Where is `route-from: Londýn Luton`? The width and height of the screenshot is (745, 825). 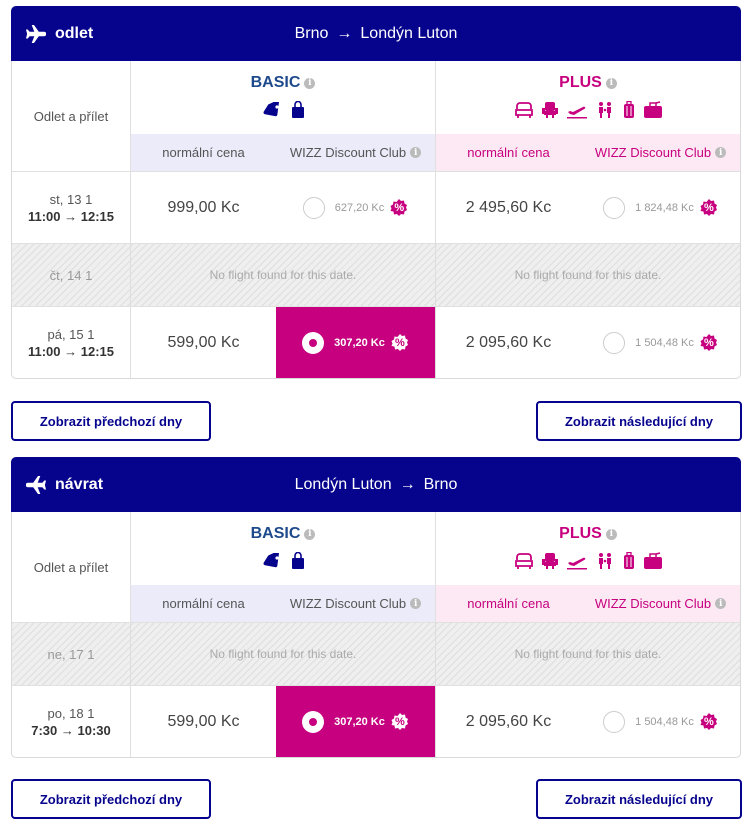
route-from: Londýn Luton is located at coordinates (343, 484).